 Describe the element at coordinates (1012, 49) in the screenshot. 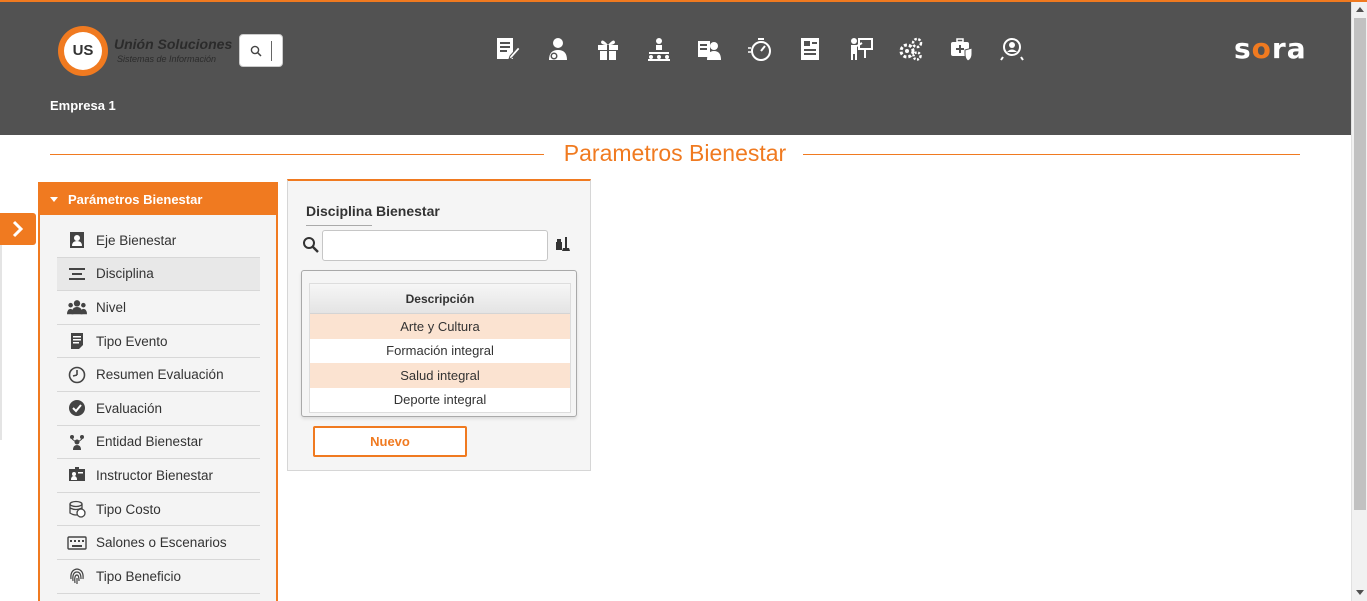

I see `user-search-icon` at that location.